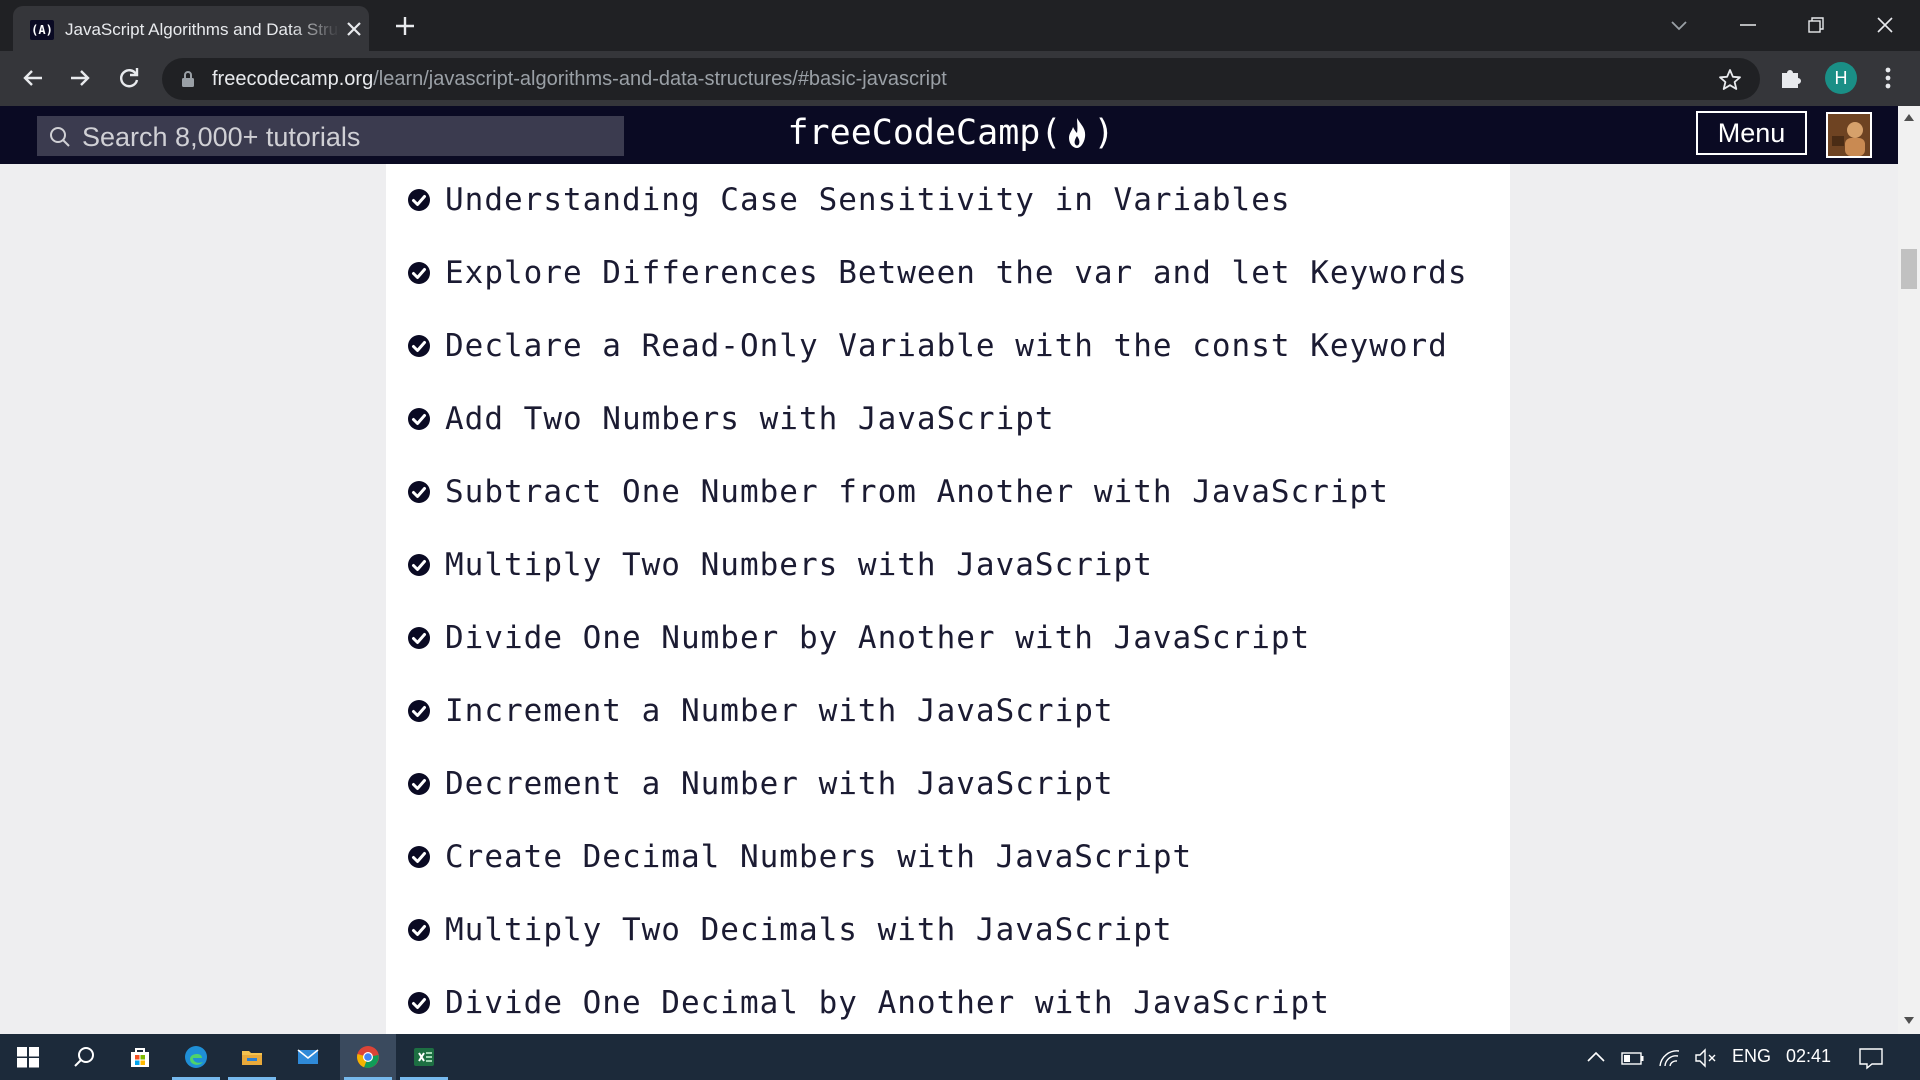  What do you see at coordinates (188, 79) in the screenshot?
I see `lock-icon` at bounding box center [188, 79].